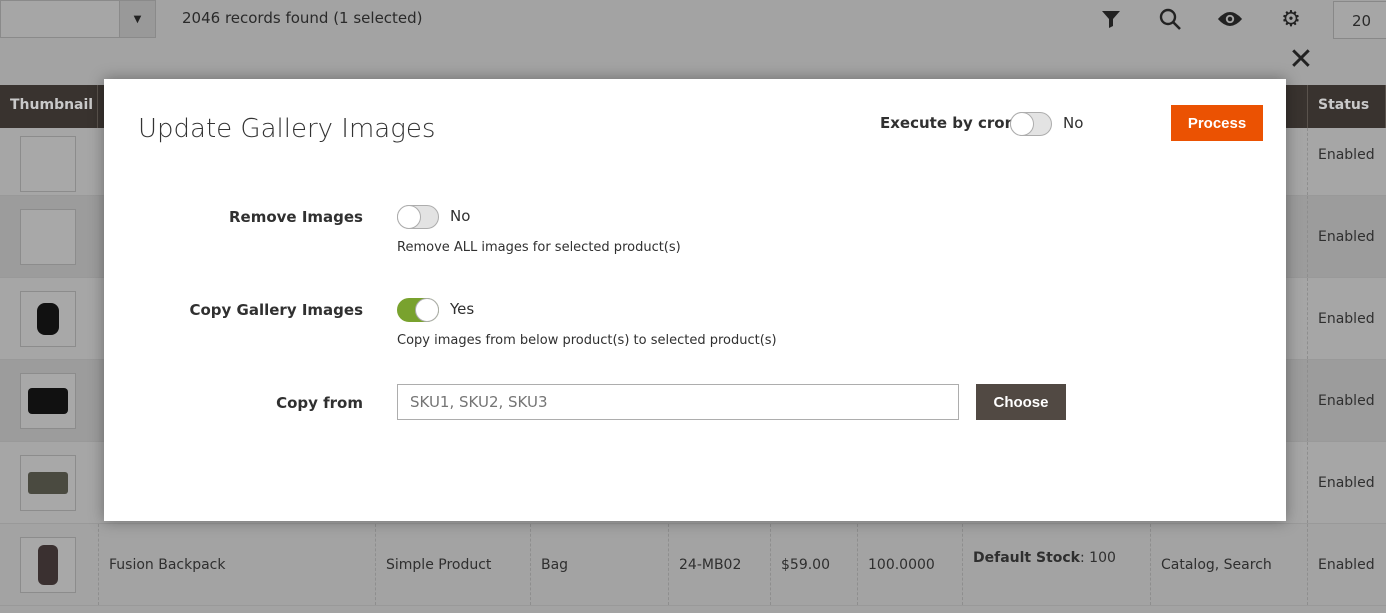 This screenshot has width=1386, height=613. I want to click on salable-quantity-cell: Default Stock: 100, so click(1056, 564).